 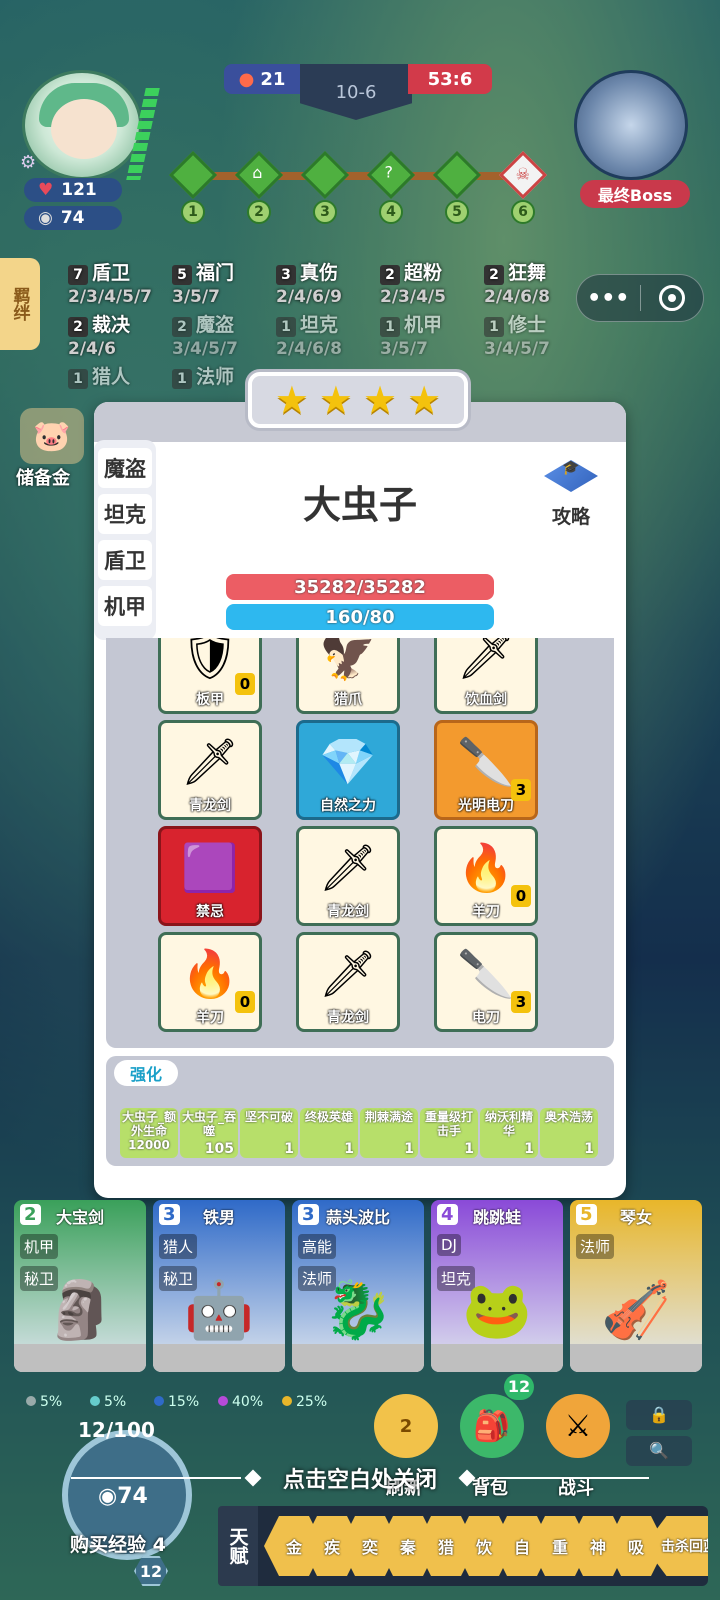 What do you see at coordinates (269, 1133) in the screenshot?
I see `enhancement-chip: 坚不可破 1` at bounding box center [269, 1133].